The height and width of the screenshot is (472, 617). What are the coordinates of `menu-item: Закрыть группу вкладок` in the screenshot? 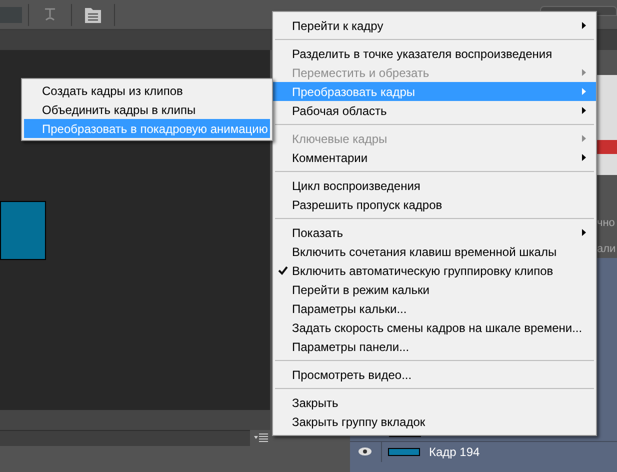 It's located at (434, 421).